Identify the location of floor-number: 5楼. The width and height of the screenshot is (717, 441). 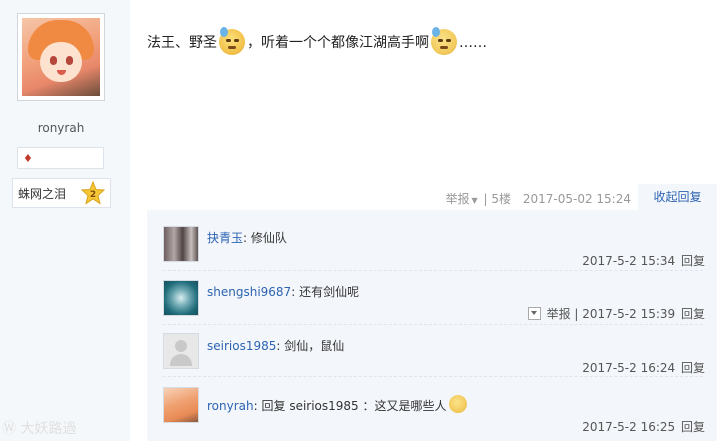
(501, 199).